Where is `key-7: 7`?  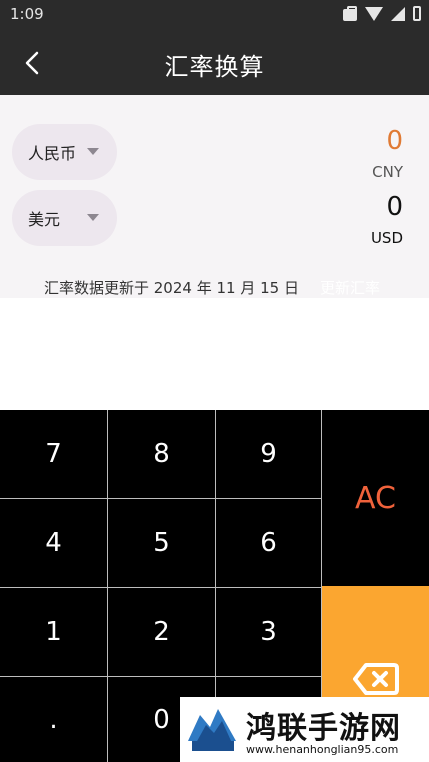
key-7: 7 is located at coordinates (53, 454).